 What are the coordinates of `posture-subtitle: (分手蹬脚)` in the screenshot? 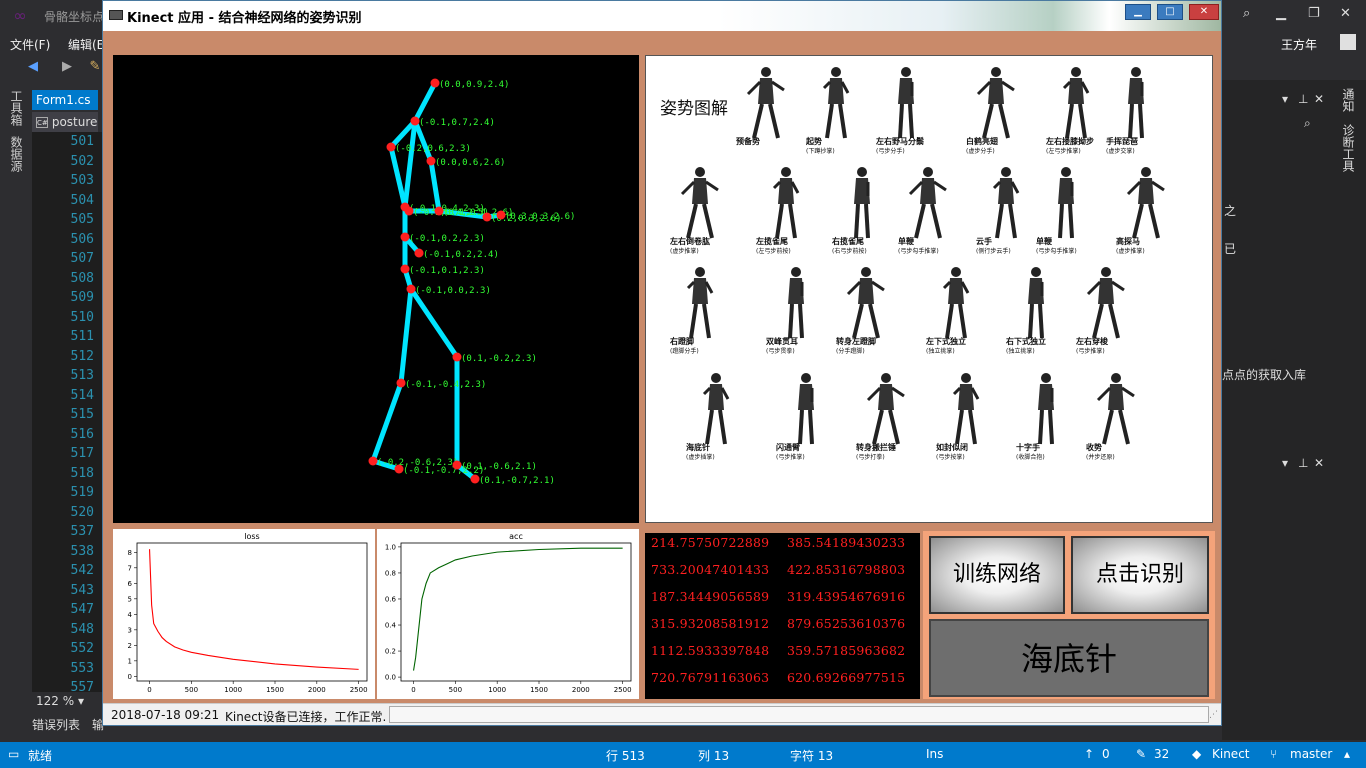 It's located at (850, 351).